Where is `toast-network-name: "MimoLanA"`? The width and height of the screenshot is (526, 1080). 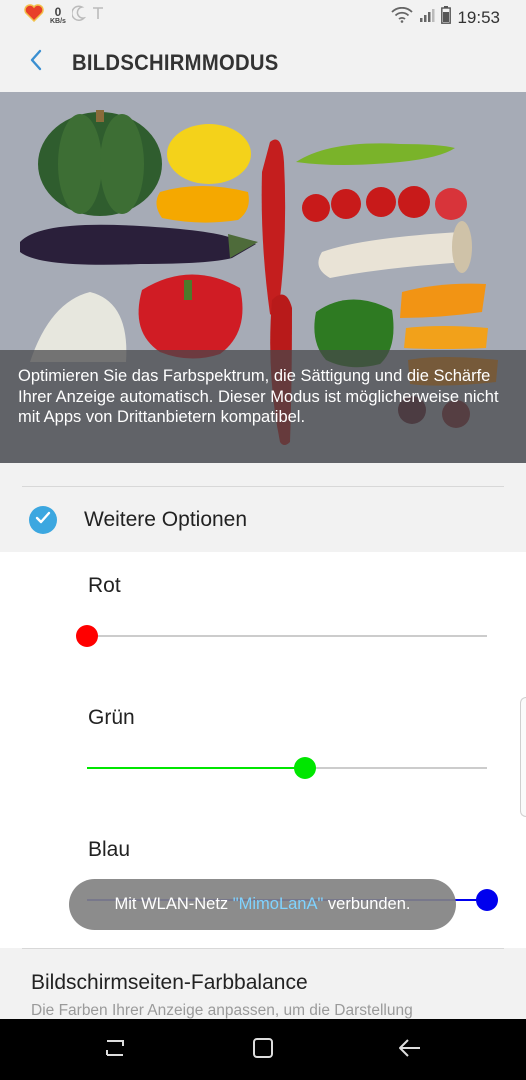 toast-network-name: "MimoLanA" is located at coordinates (278, 904).